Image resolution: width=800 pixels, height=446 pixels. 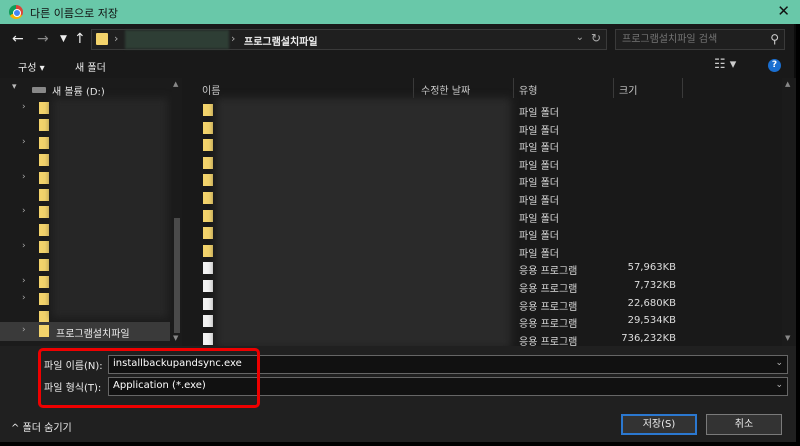 What do you see at coordinates (177, 39) in the screenshot?
I see `blurred-path` at bounding box center [177, 39].